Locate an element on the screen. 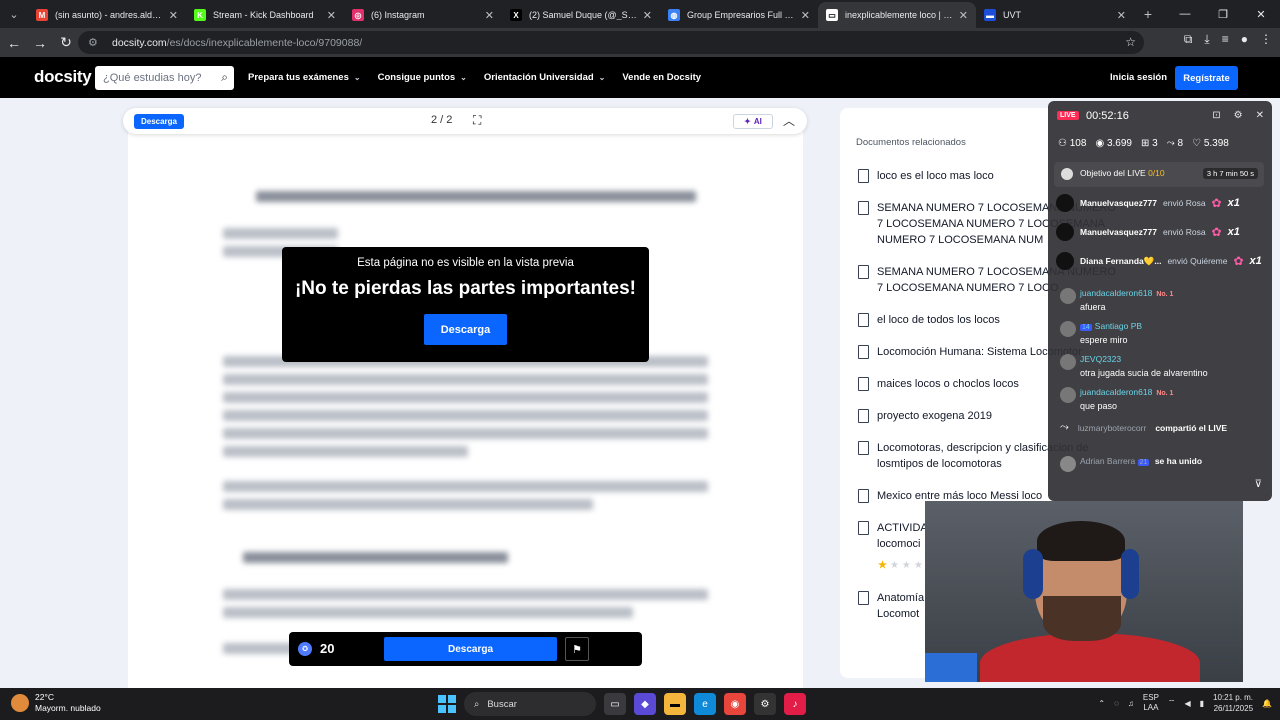 Image resolution: width=1280 pixels, height=720 pixels. tab-label: (6) Instagram is located at coordinates (398, 15).